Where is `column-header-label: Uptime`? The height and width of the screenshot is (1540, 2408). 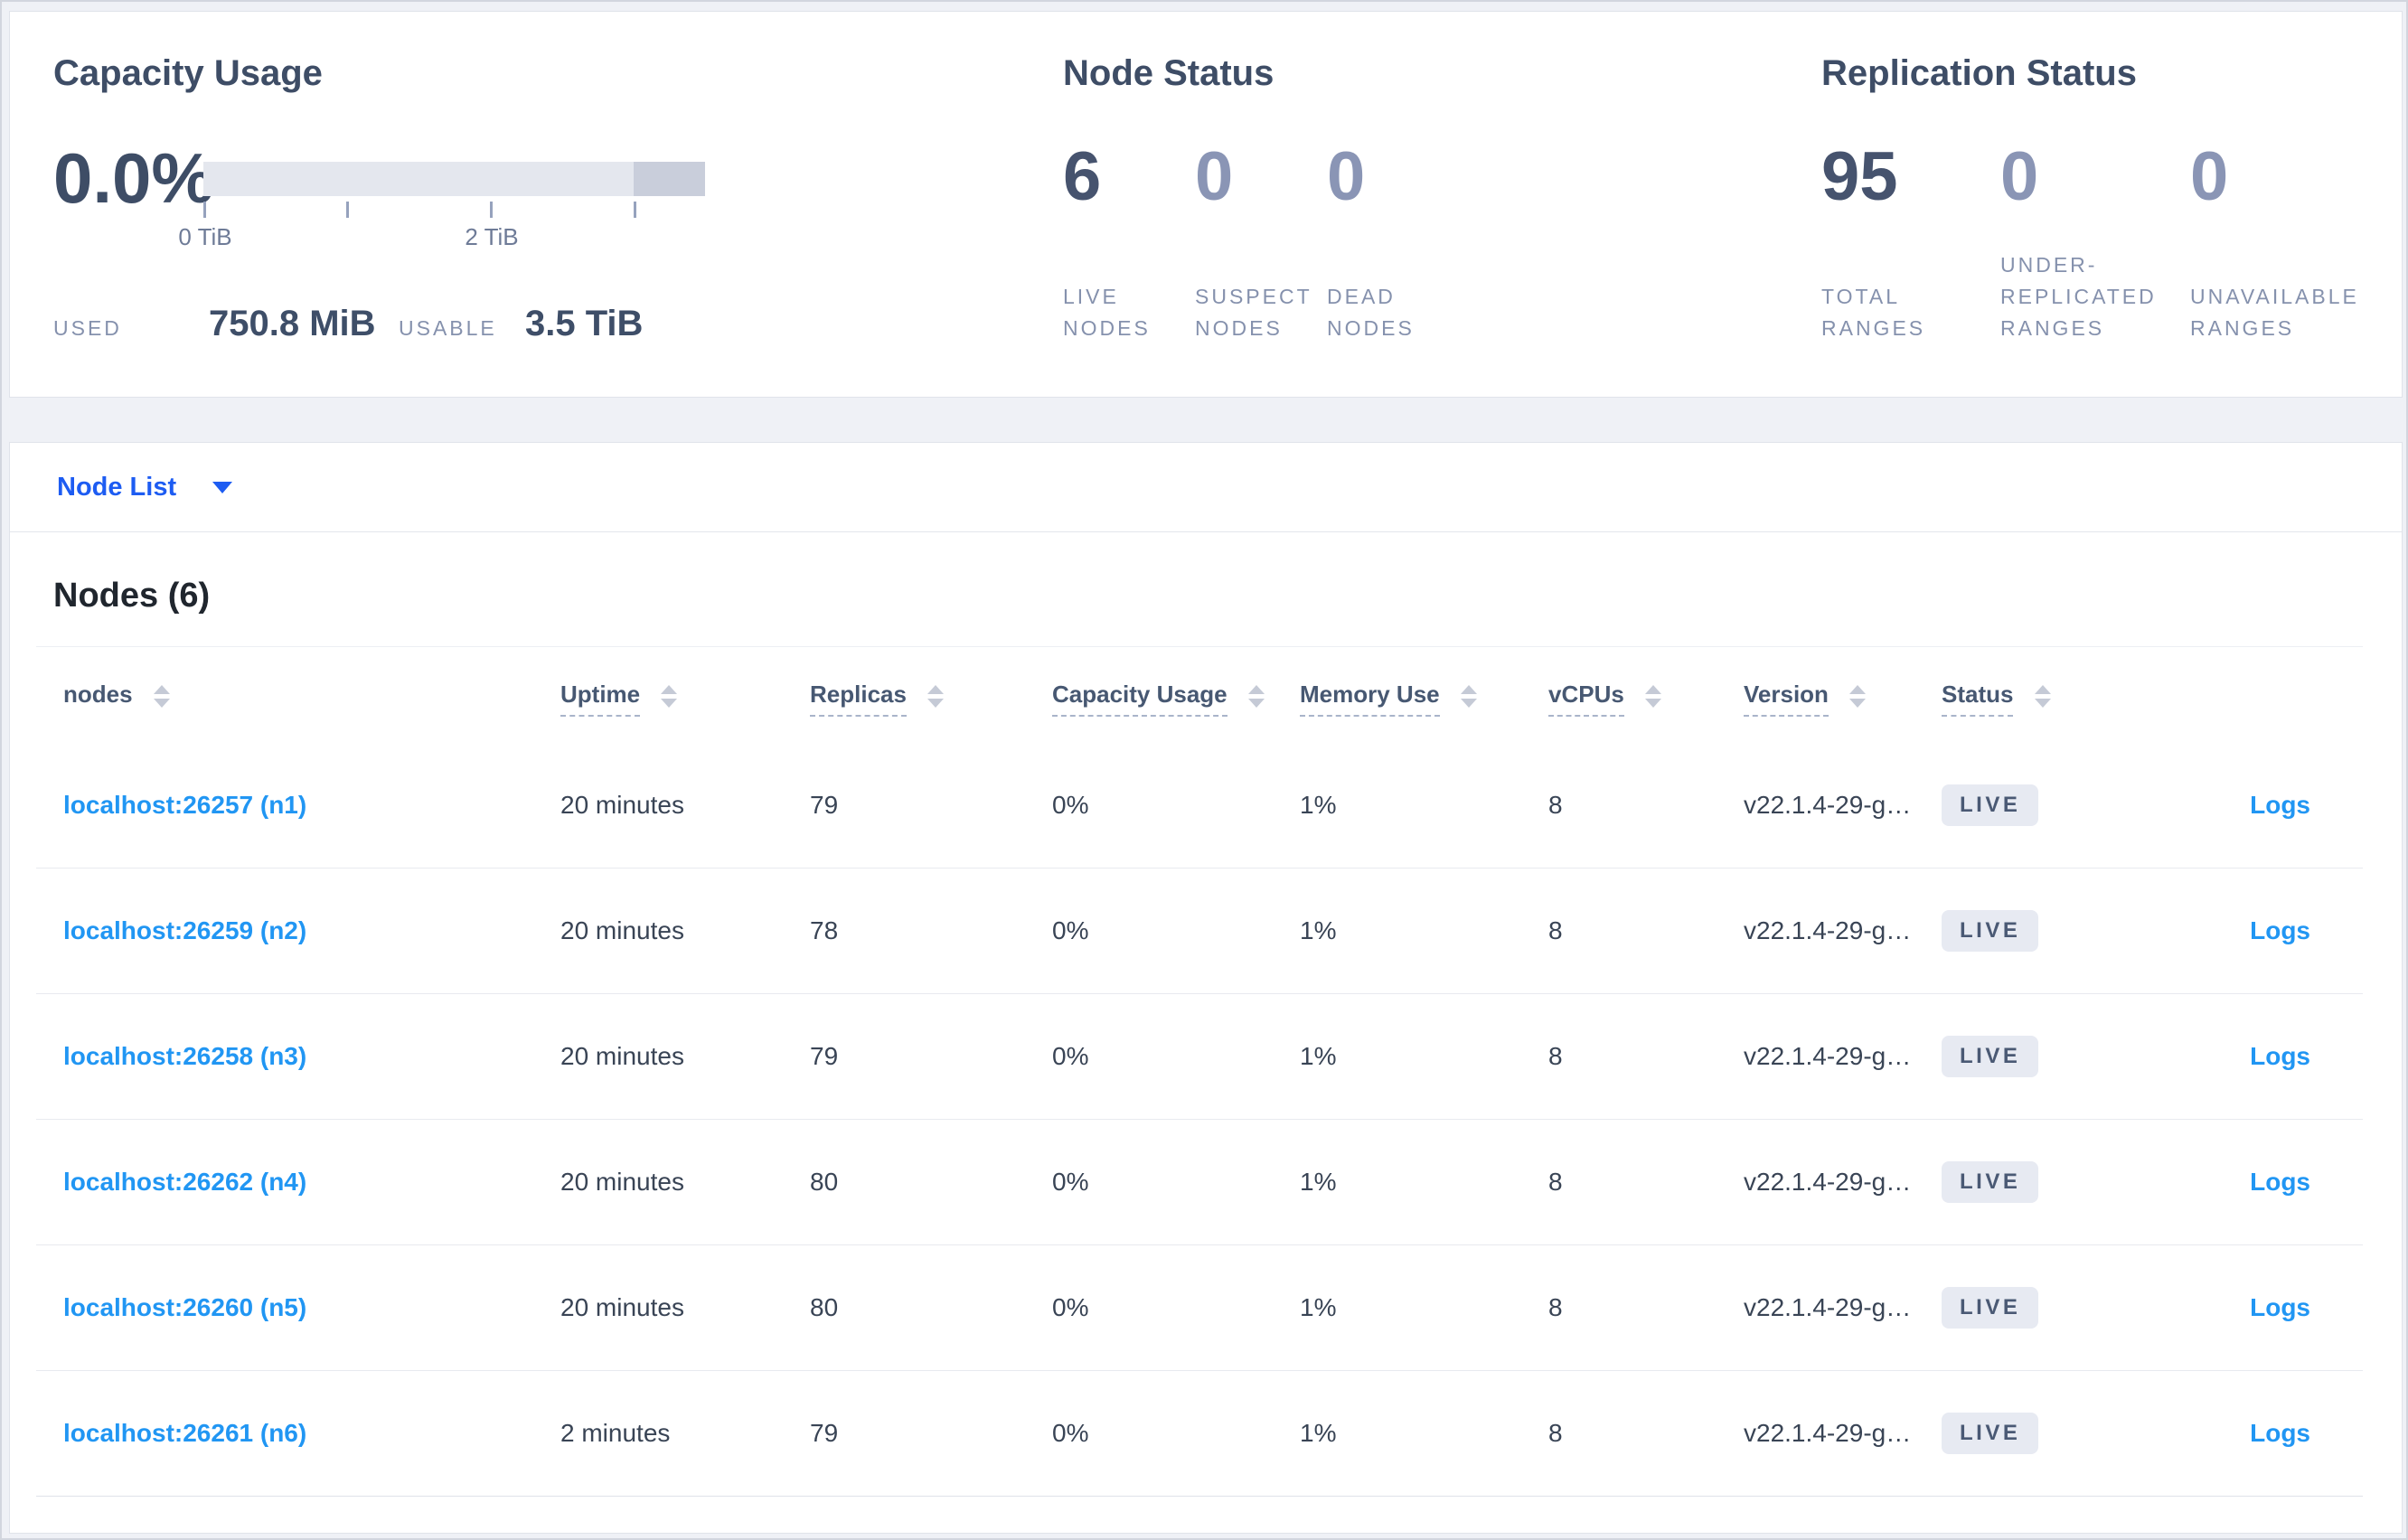 column-header-label: Uptime is located at coordinates (600, 699).